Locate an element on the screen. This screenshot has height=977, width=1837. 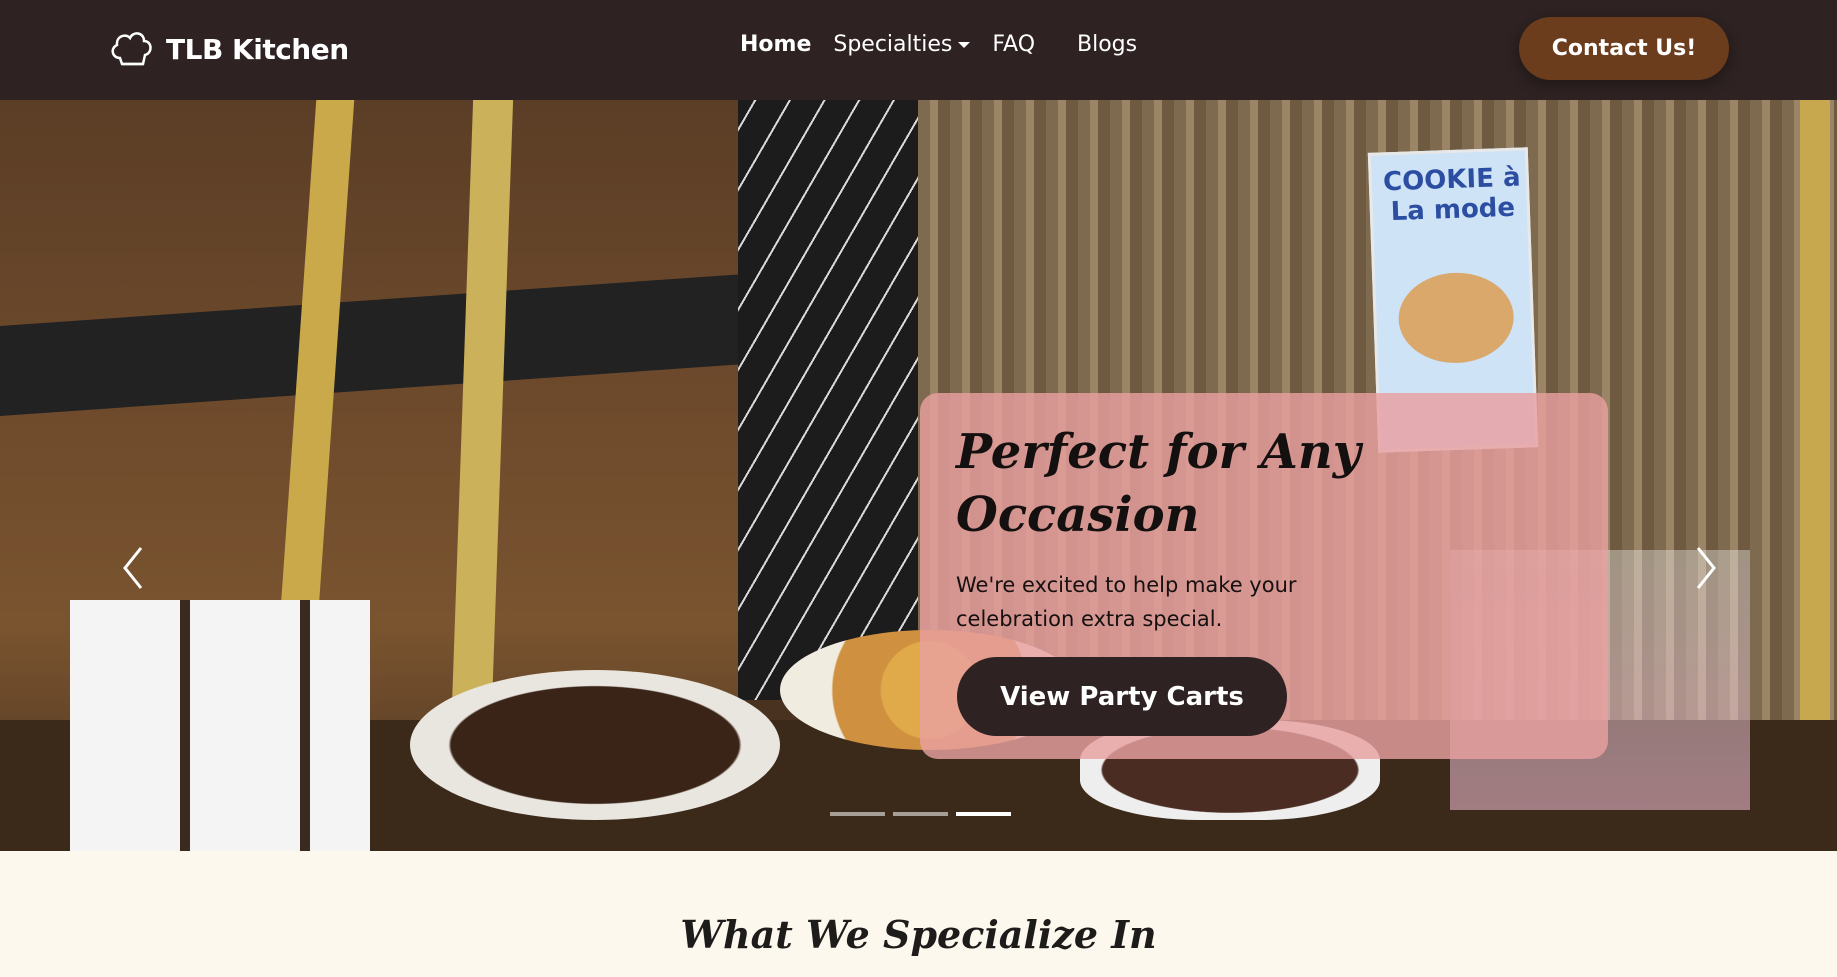
view-party-carts-button: View Party Carts is located at coordinates (1122, 696).